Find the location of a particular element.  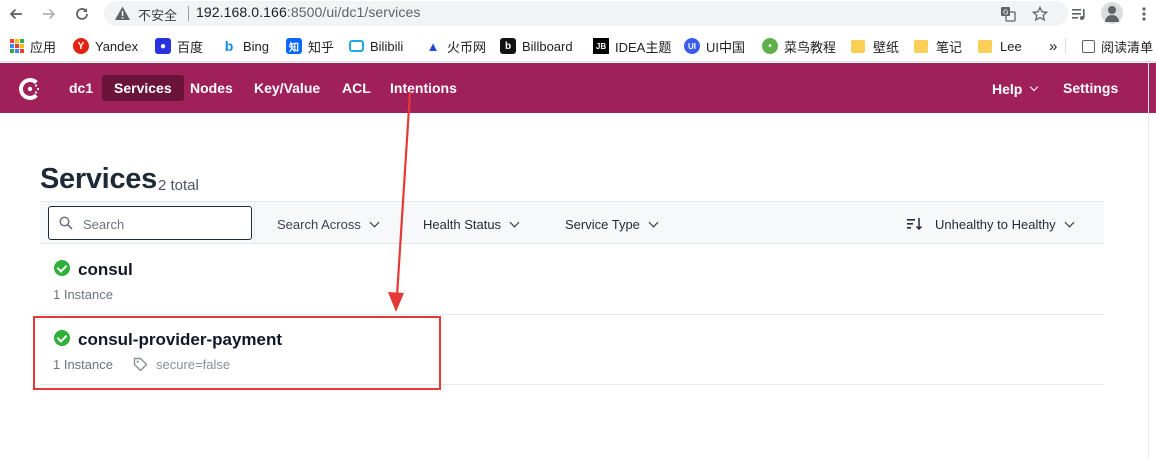

profile-avatar is located at coordinates (1112, 13).